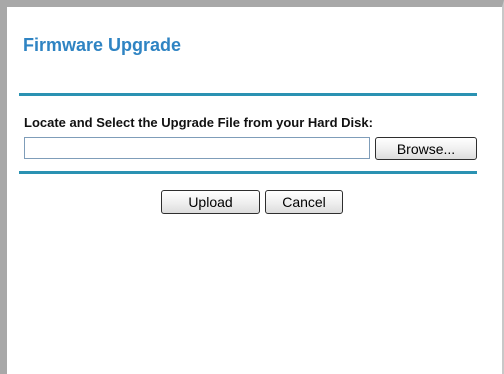 The height and width of the screenshot is (374, 504). I want to click on cancel-button: Cancel, so click(304, 202).